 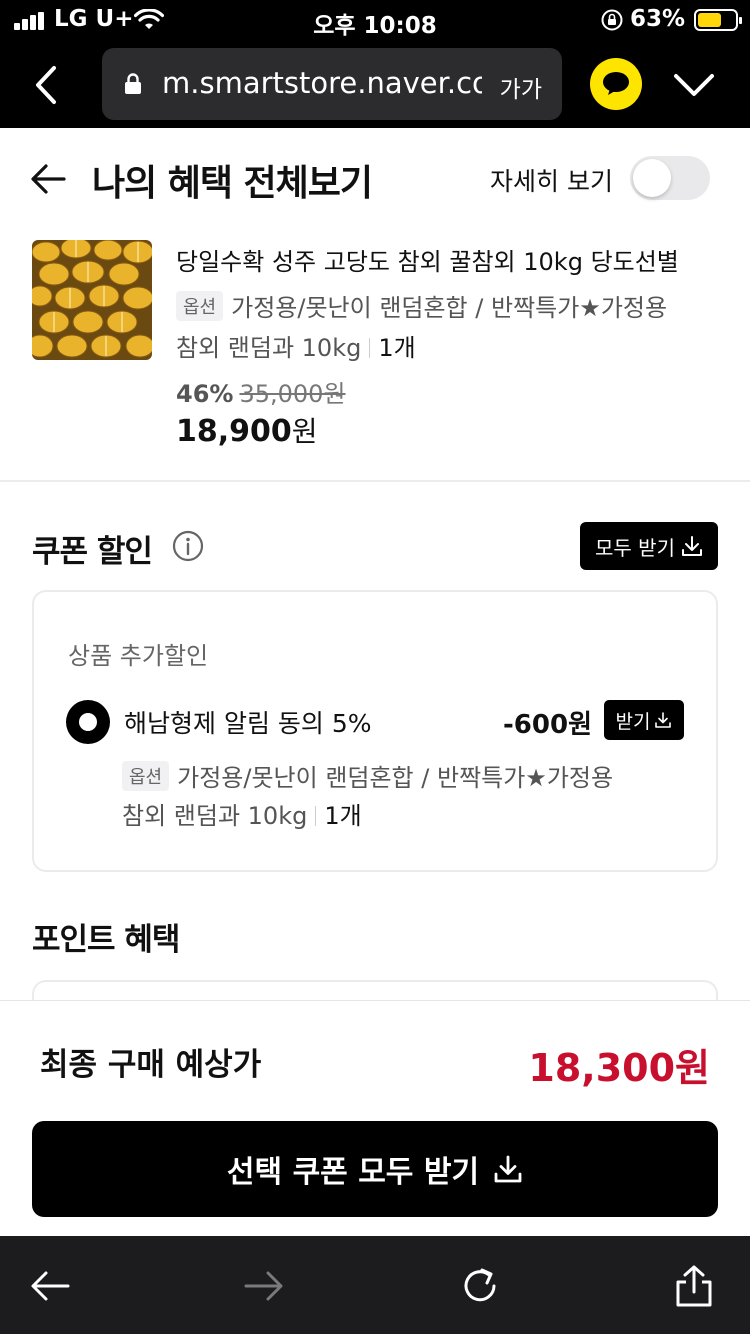 I want to click on lock-icon, so click(x=133, y=83).